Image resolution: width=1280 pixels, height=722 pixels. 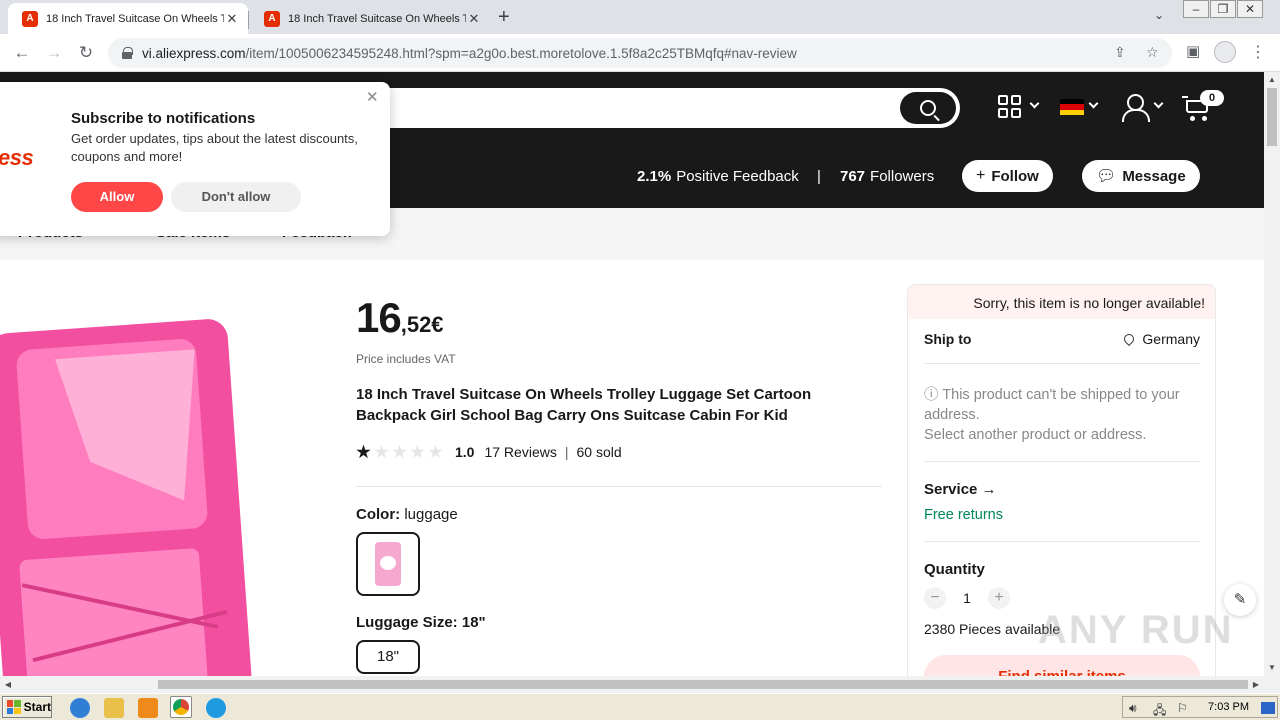 I want to click on unavailable-banner: Sorry, this item is no longer available!, so click(x=1061, y=302).